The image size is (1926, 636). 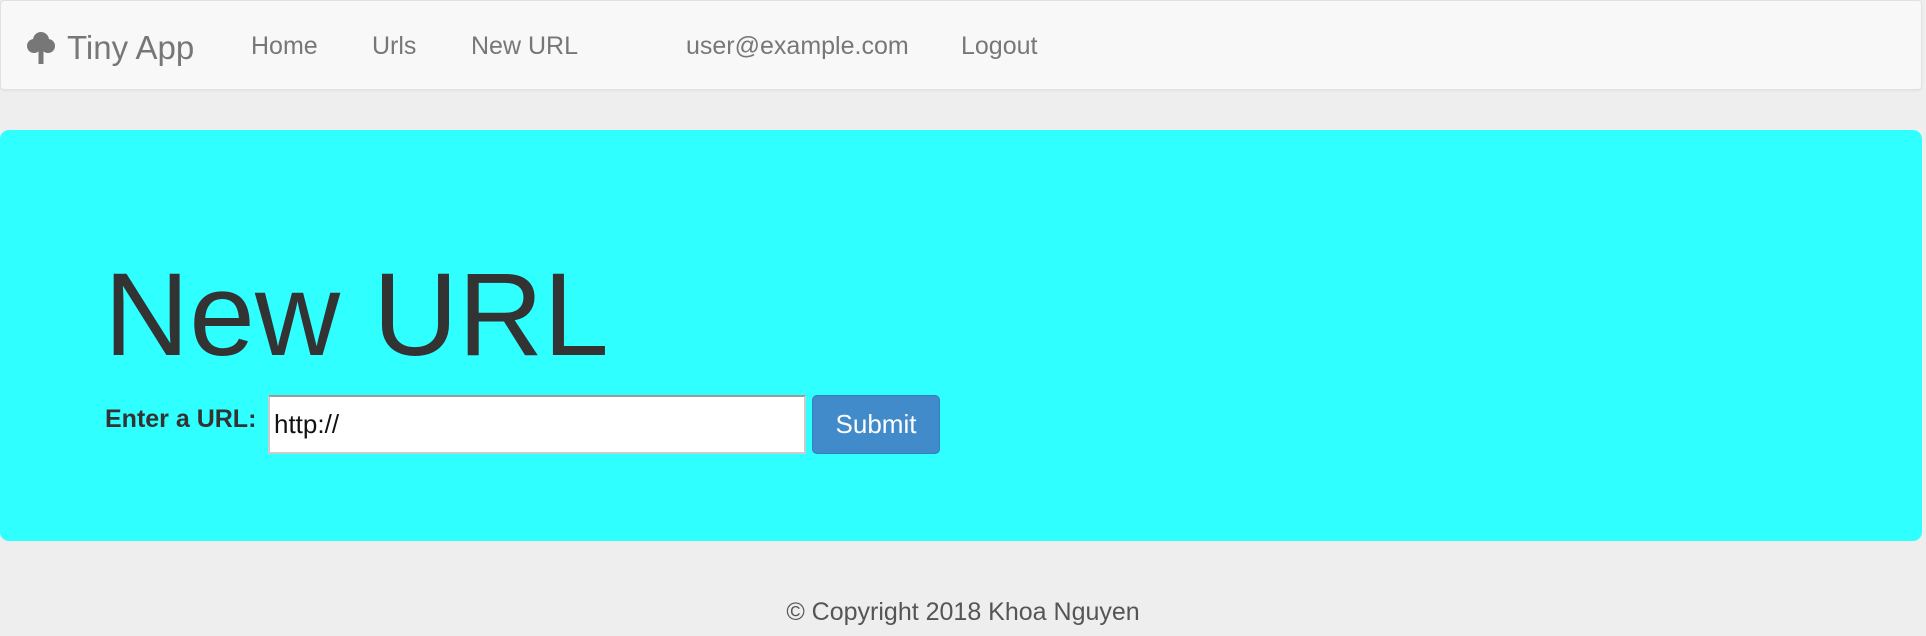 I want to click on page-title: New URL, so click(x=356, y=315).